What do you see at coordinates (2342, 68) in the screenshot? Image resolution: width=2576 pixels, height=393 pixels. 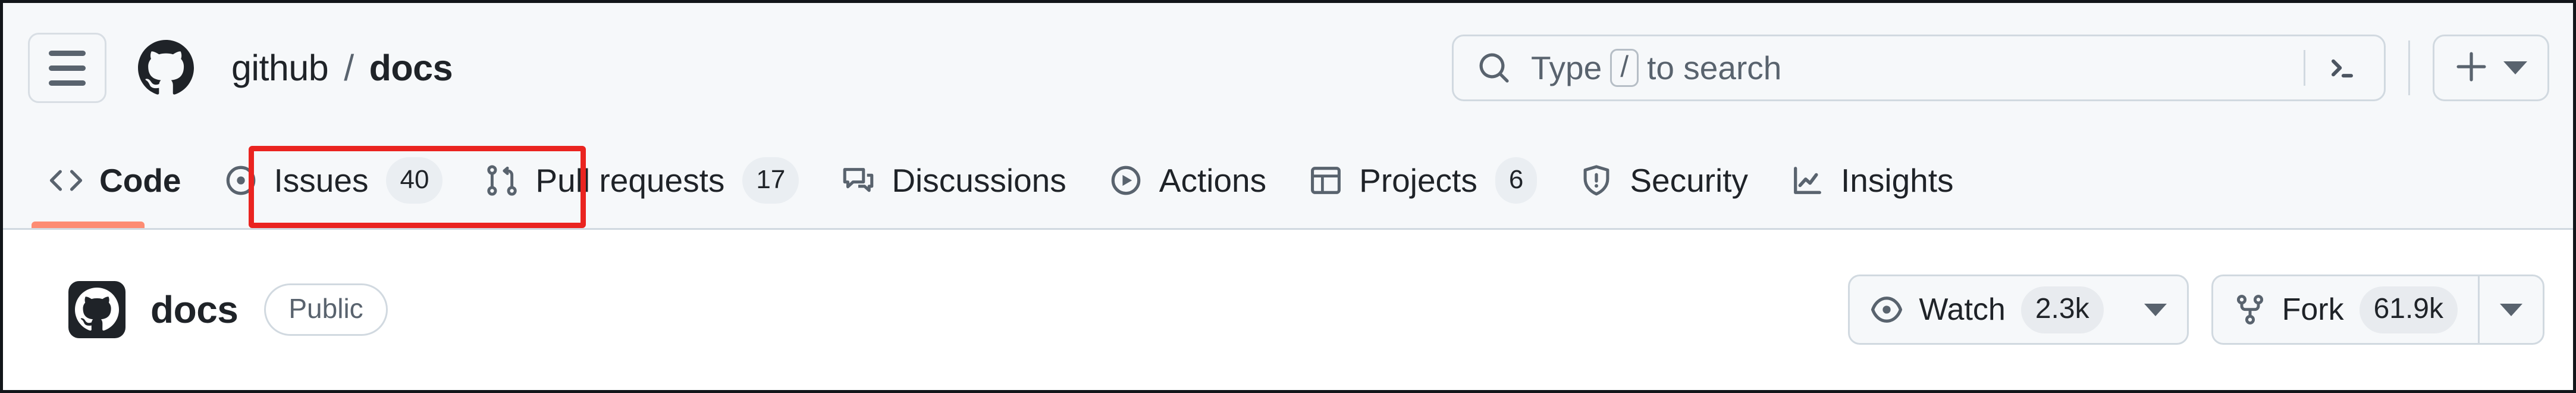 I see `terminal-icon` at bounding box center [2342, 68].